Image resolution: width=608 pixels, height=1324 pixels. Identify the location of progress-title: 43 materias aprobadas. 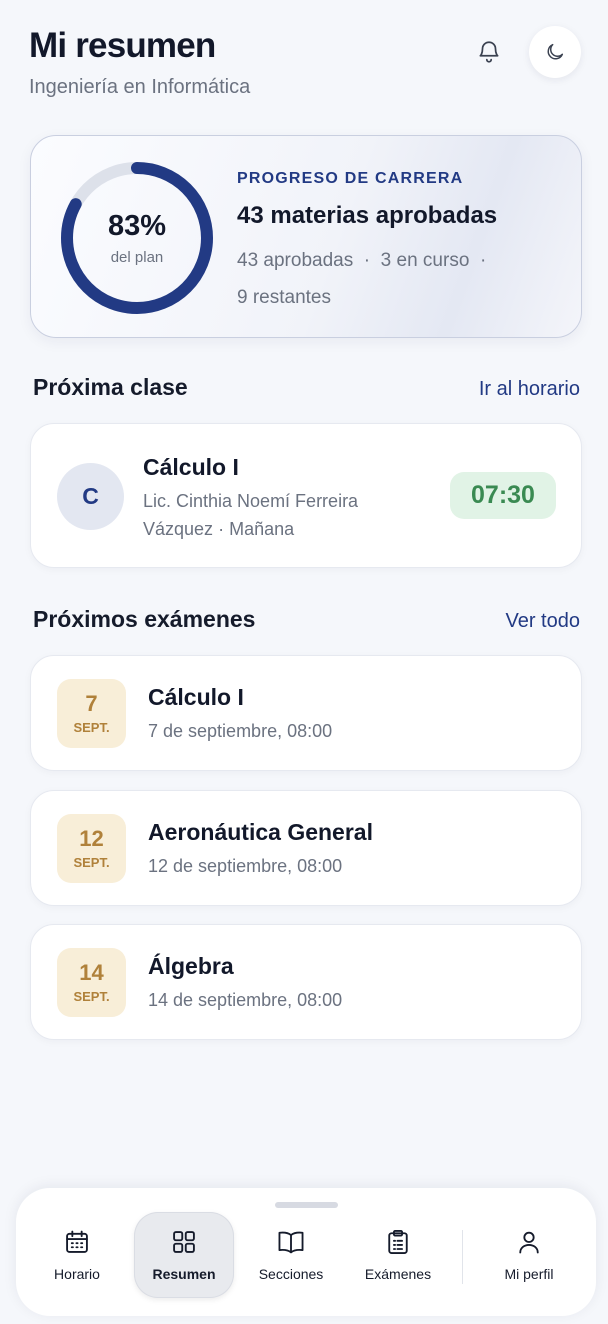
(367, 215).